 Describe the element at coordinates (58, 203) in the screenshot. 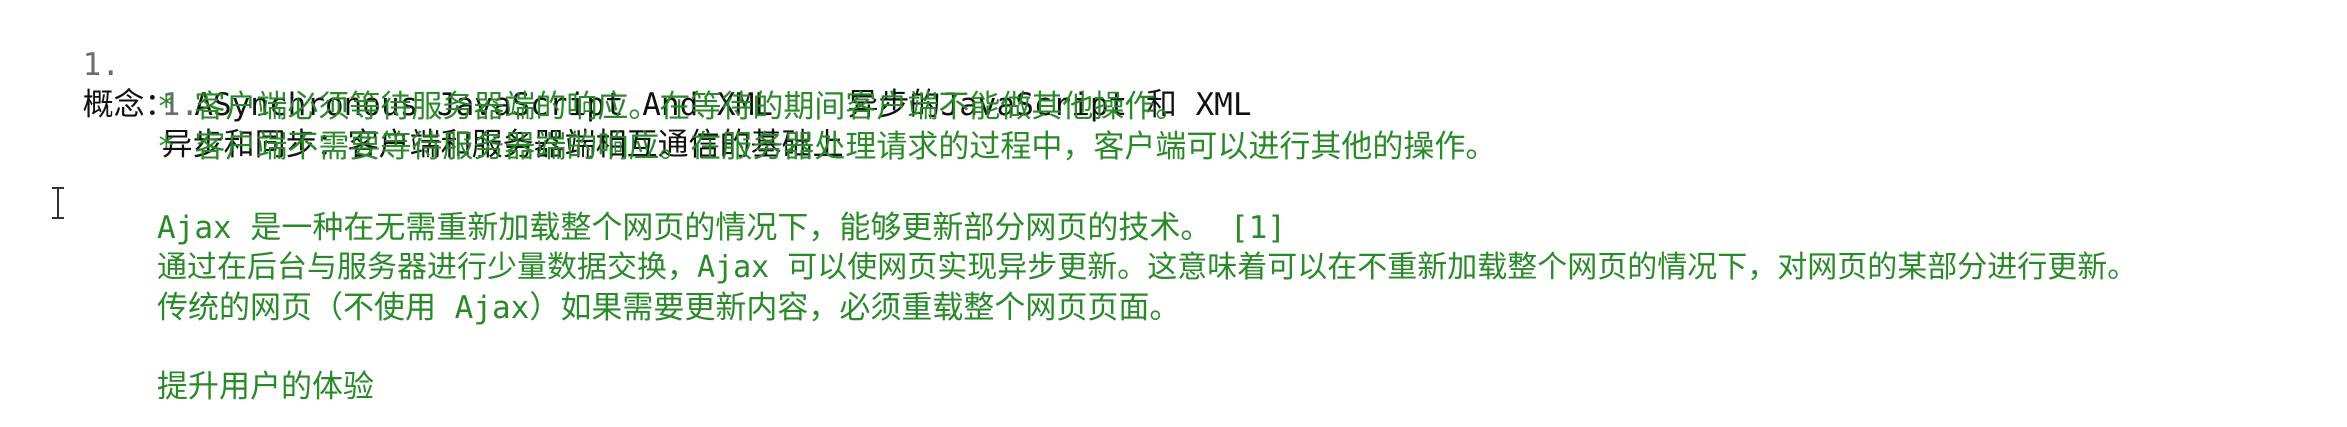

I see `text-cursor-icon` at that location.